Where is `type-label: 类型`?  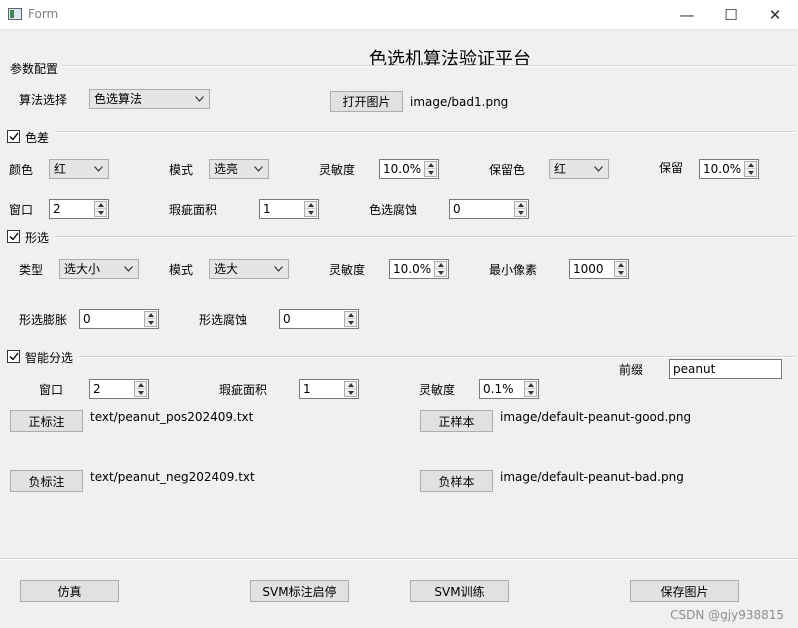 type-label: 类型 is located at coordinates (31, 270).